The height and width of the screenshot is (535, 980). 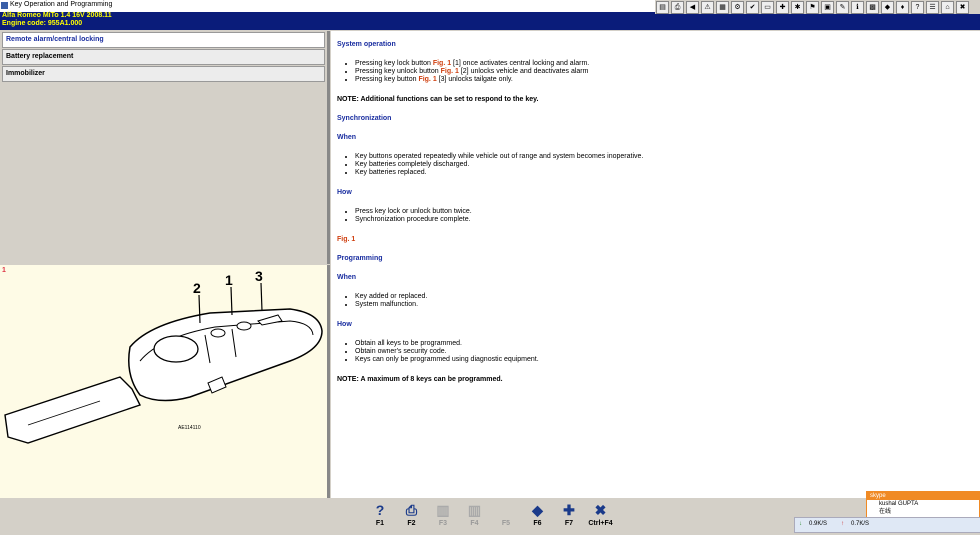 I want to click on info-icon: ℹ, so click(x=857, y=7).